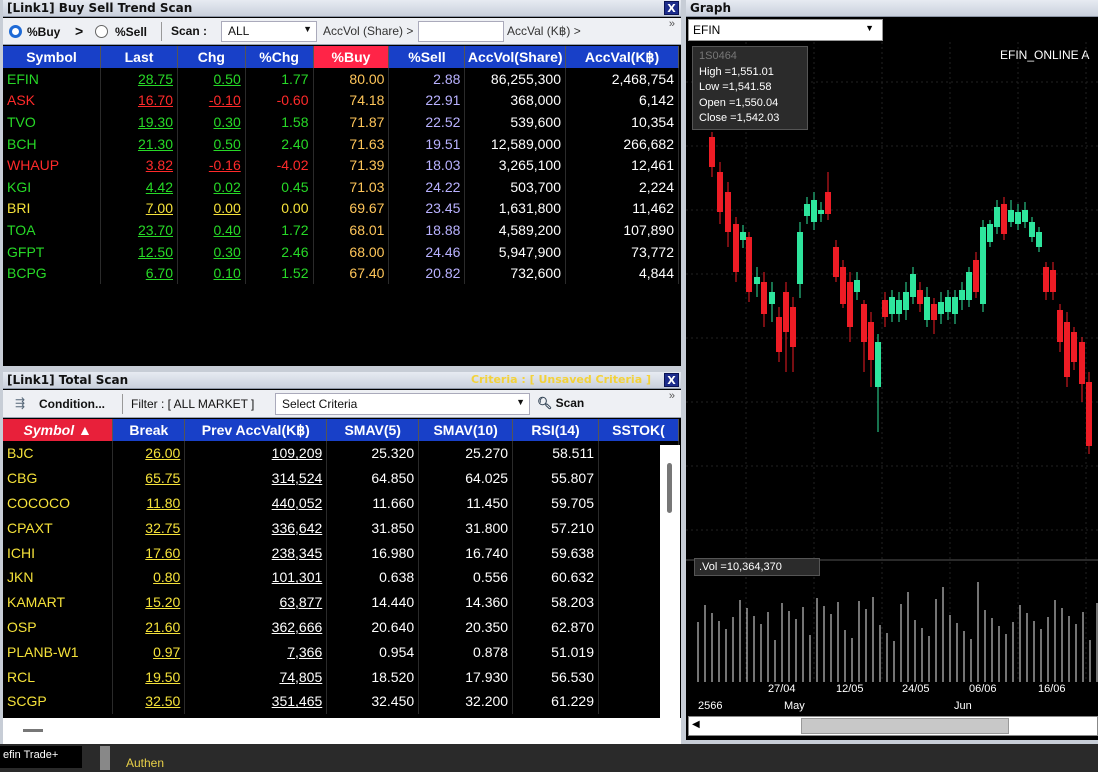 This screenshot has height=772, width=1098. What do you see at coordinates (58, 552) in the screenshot?
I see `table-cell: ICHI` at bounding box center [58, 552].